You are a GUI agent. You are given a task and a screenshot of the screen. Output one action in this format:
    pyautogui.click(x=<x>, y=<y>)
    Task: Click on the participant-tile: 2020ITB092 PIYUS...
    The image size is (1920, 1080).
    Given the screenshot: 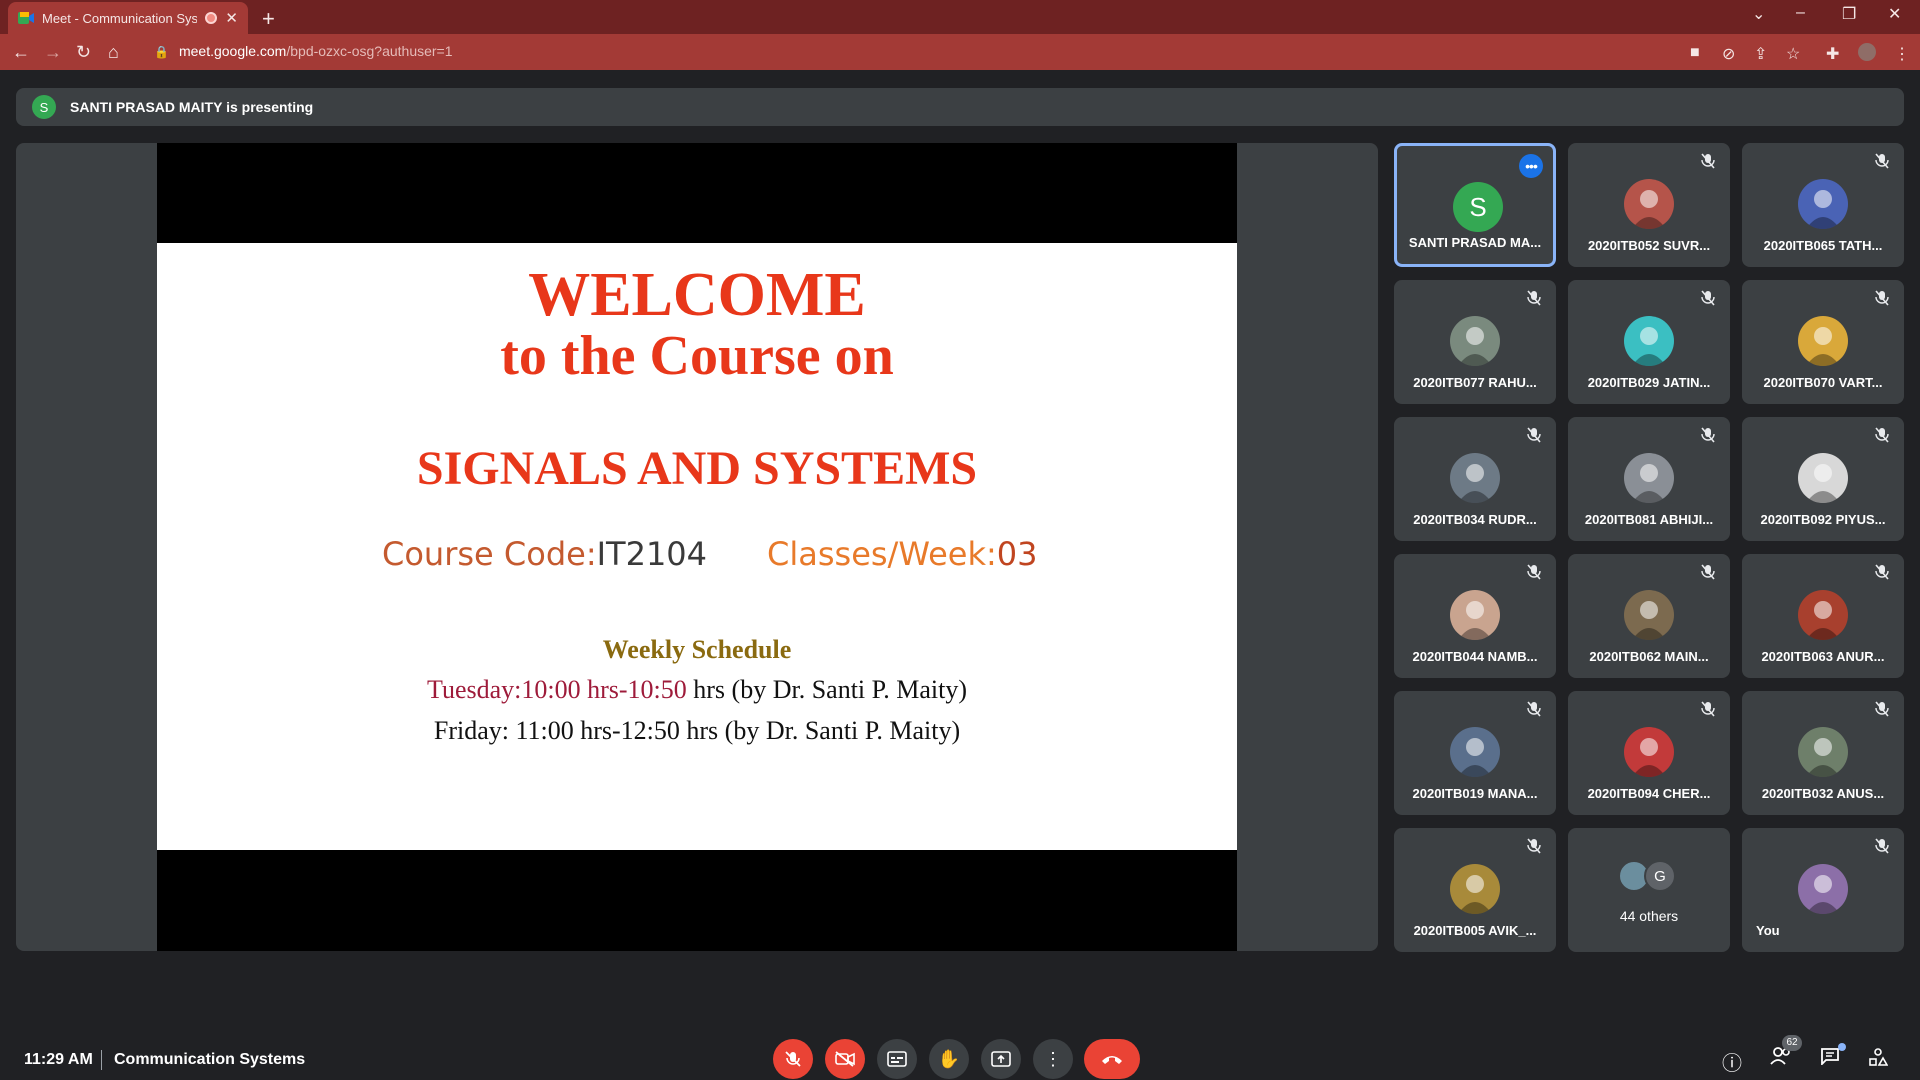 What is the action you would take?
    pyautogui.click(x=1823, y=479)
    